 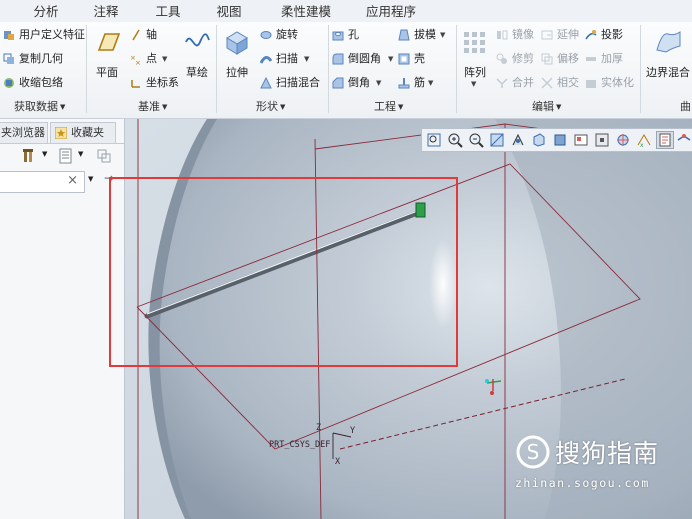 What do you see at coordinates (155, 59) in the screenshot?
I see `point-button: × × 点 ▼` at bounding box center [155, 59].